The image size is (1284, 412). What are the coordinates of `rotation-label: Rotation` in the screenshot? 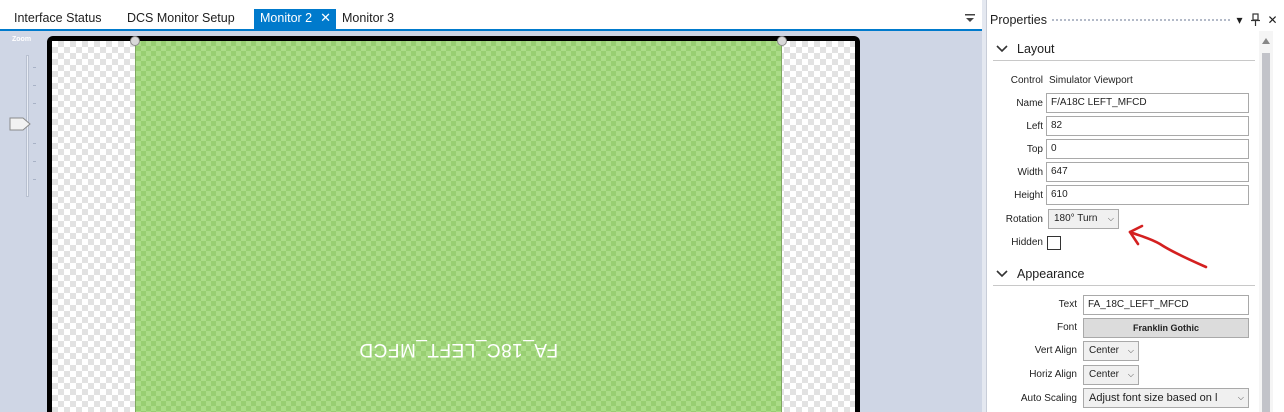 It's located at (1024, 219).